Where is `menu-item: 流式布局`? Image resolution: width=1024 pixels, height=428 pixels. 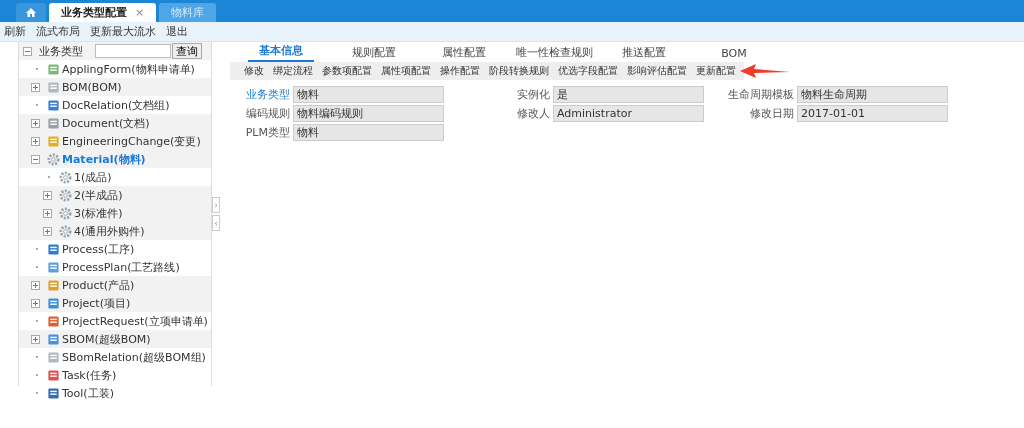 menu-item: 流式布局 is located at coordinates (58, 31).